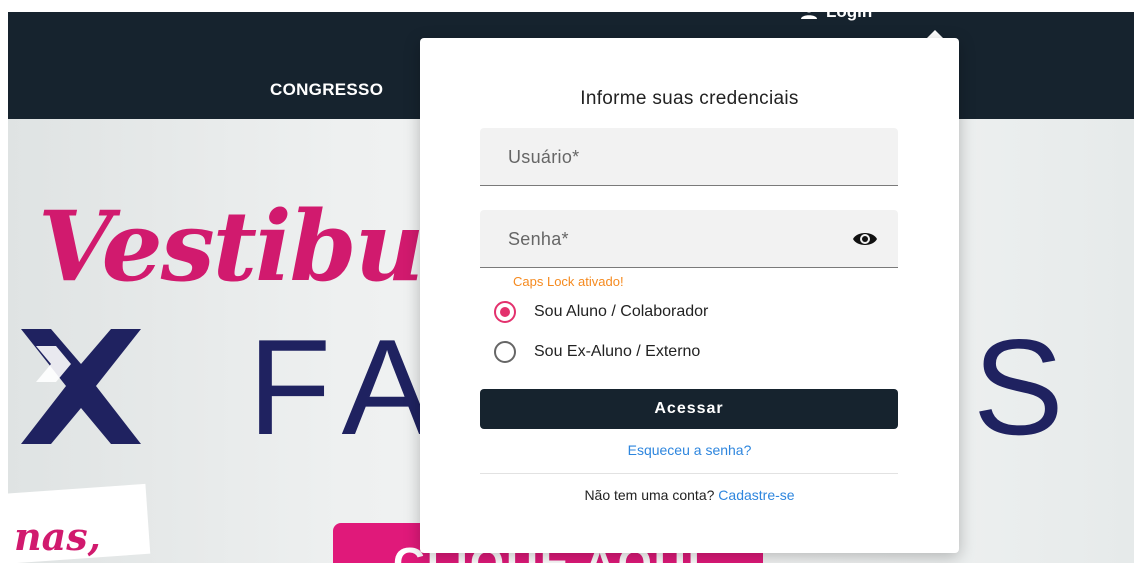 The width and height of the screenshot is (1134, 563). I want to click on radio-ex-aluno-control, so click(505, 352).